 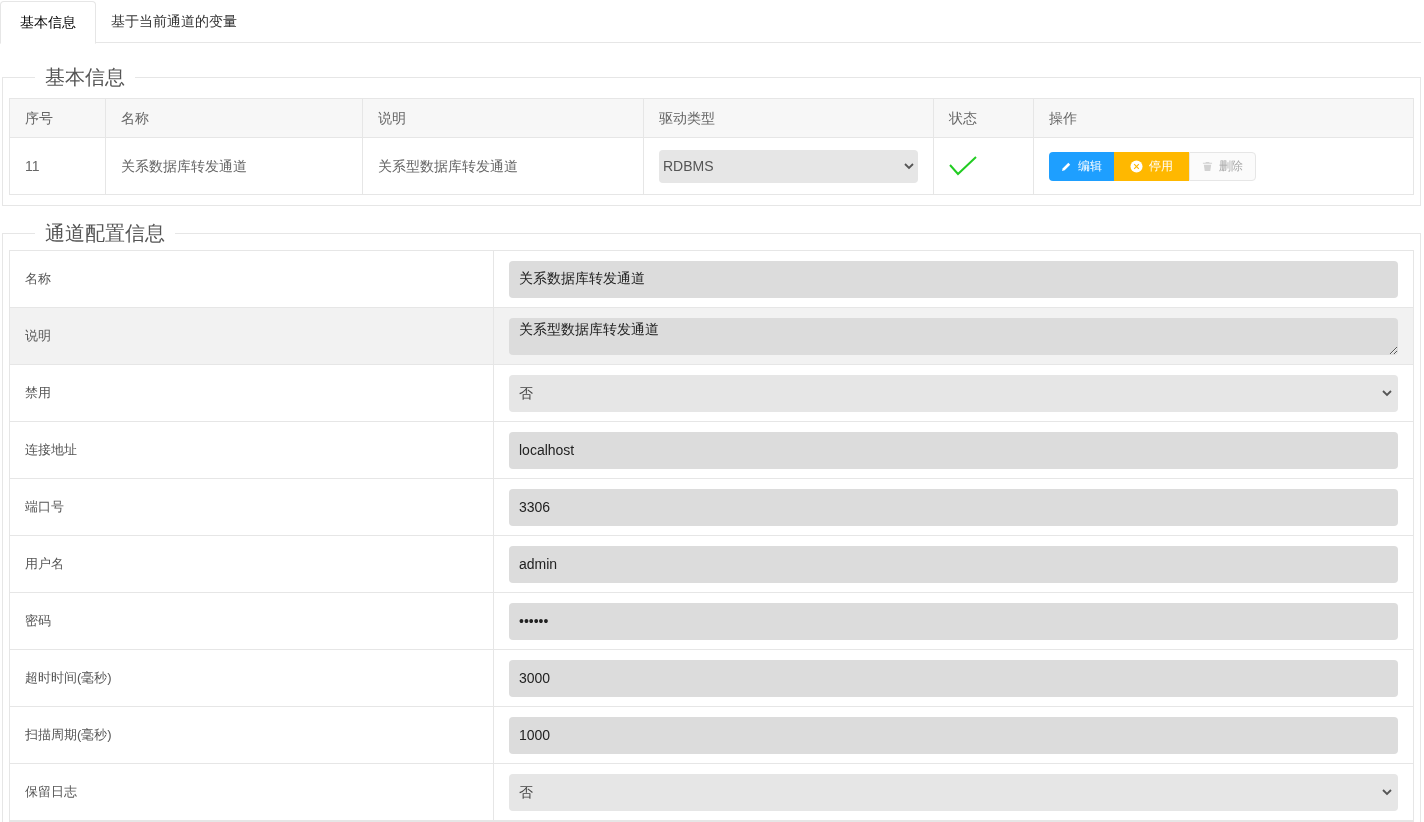 I want to click on text-field: 1000, so click(x=953, y=735).